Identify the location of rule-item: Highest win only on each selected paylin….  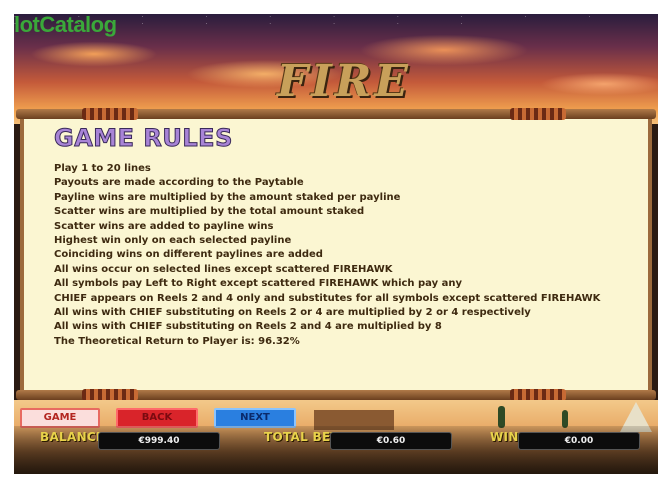
(173, 241).